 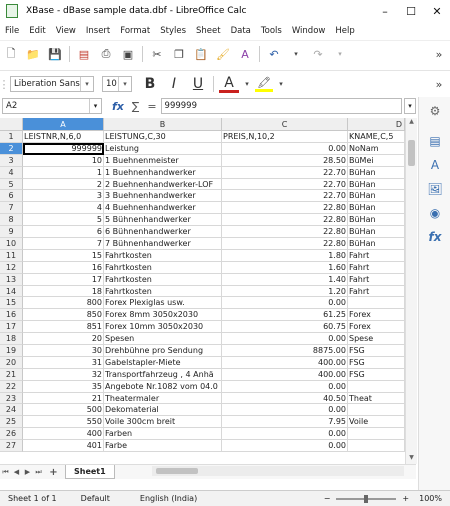 I want to click on cell-b: 1 Buehnenhandwerker, so click(x=163, y=172).